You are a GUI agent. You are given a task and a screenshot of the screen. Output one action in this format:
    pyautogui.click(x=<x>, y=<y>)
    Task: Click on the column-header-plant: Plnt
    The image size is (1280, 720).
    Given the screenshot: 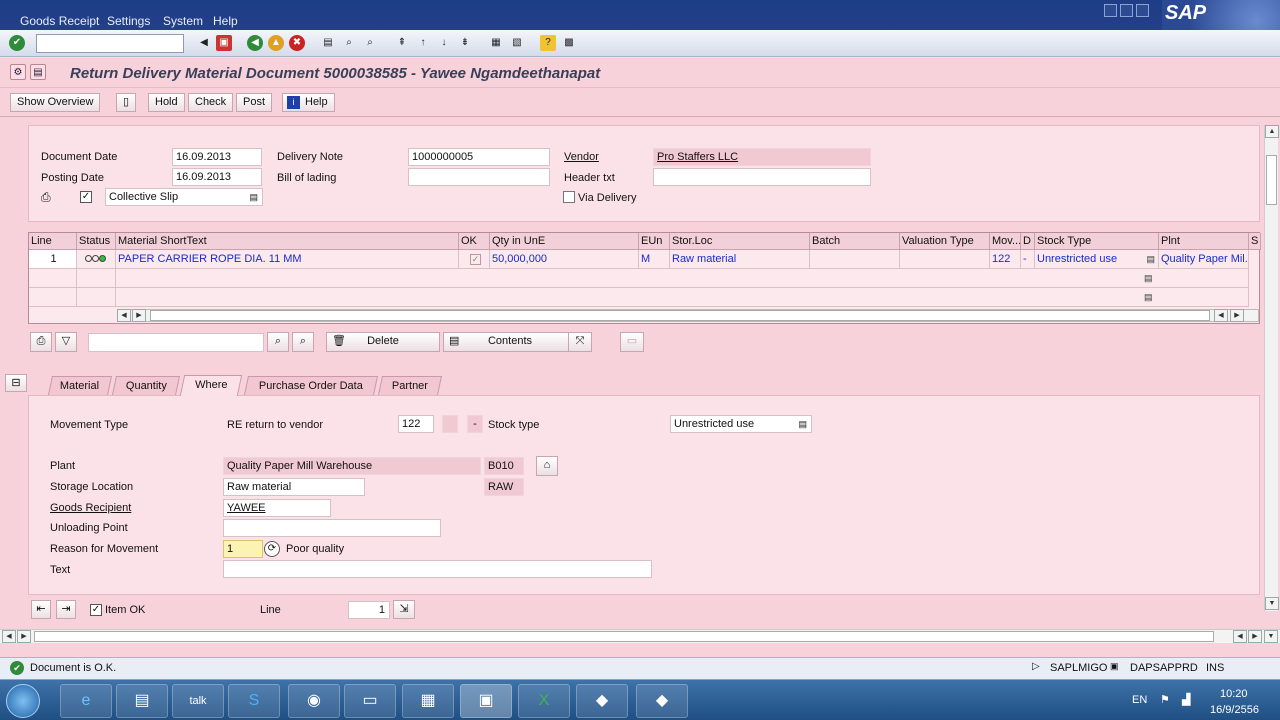 What is the action you would take?
    pyautogui.click(x=1204, y=241)
    